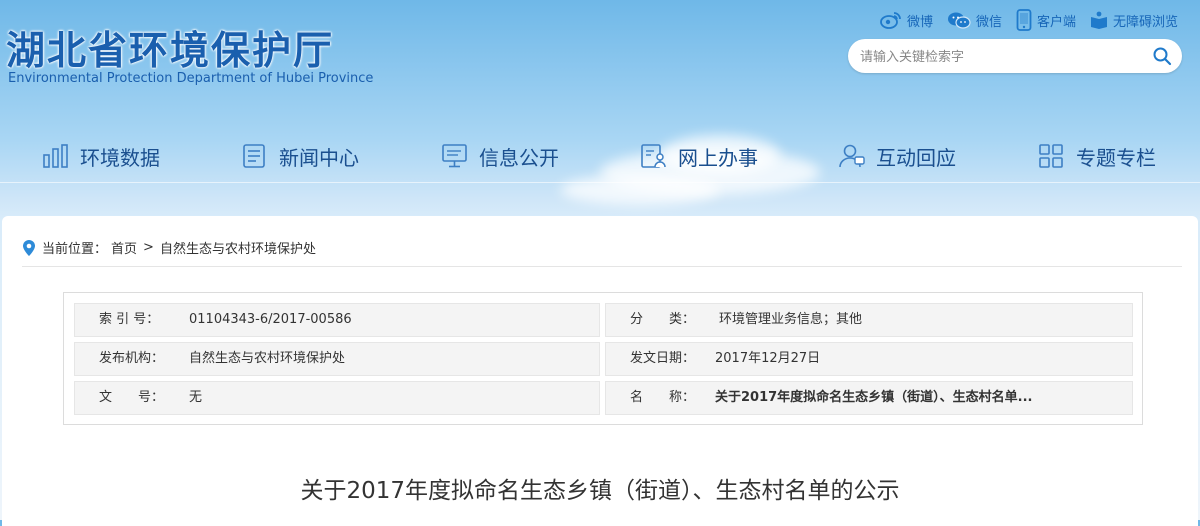  What do you see at coordinates (29, 247) in the screenshot?
I see `location-pin-icon` at bounding box center [29, 247].